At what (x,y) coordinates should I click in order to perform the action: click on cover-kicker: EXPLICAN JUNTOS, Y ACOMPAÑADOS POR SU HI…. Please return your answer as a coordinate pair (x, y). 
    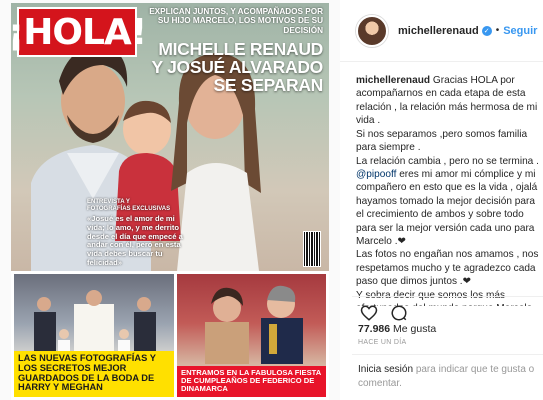
    Looking at the image, I should click on (236, 21).